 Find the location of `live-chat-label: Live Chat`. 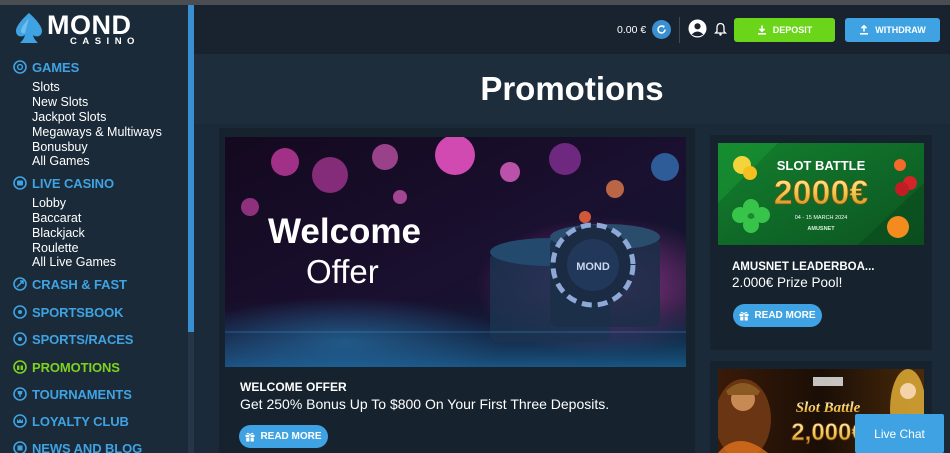

live-chat-label: Live Chat is located at coordinates (899, 433).